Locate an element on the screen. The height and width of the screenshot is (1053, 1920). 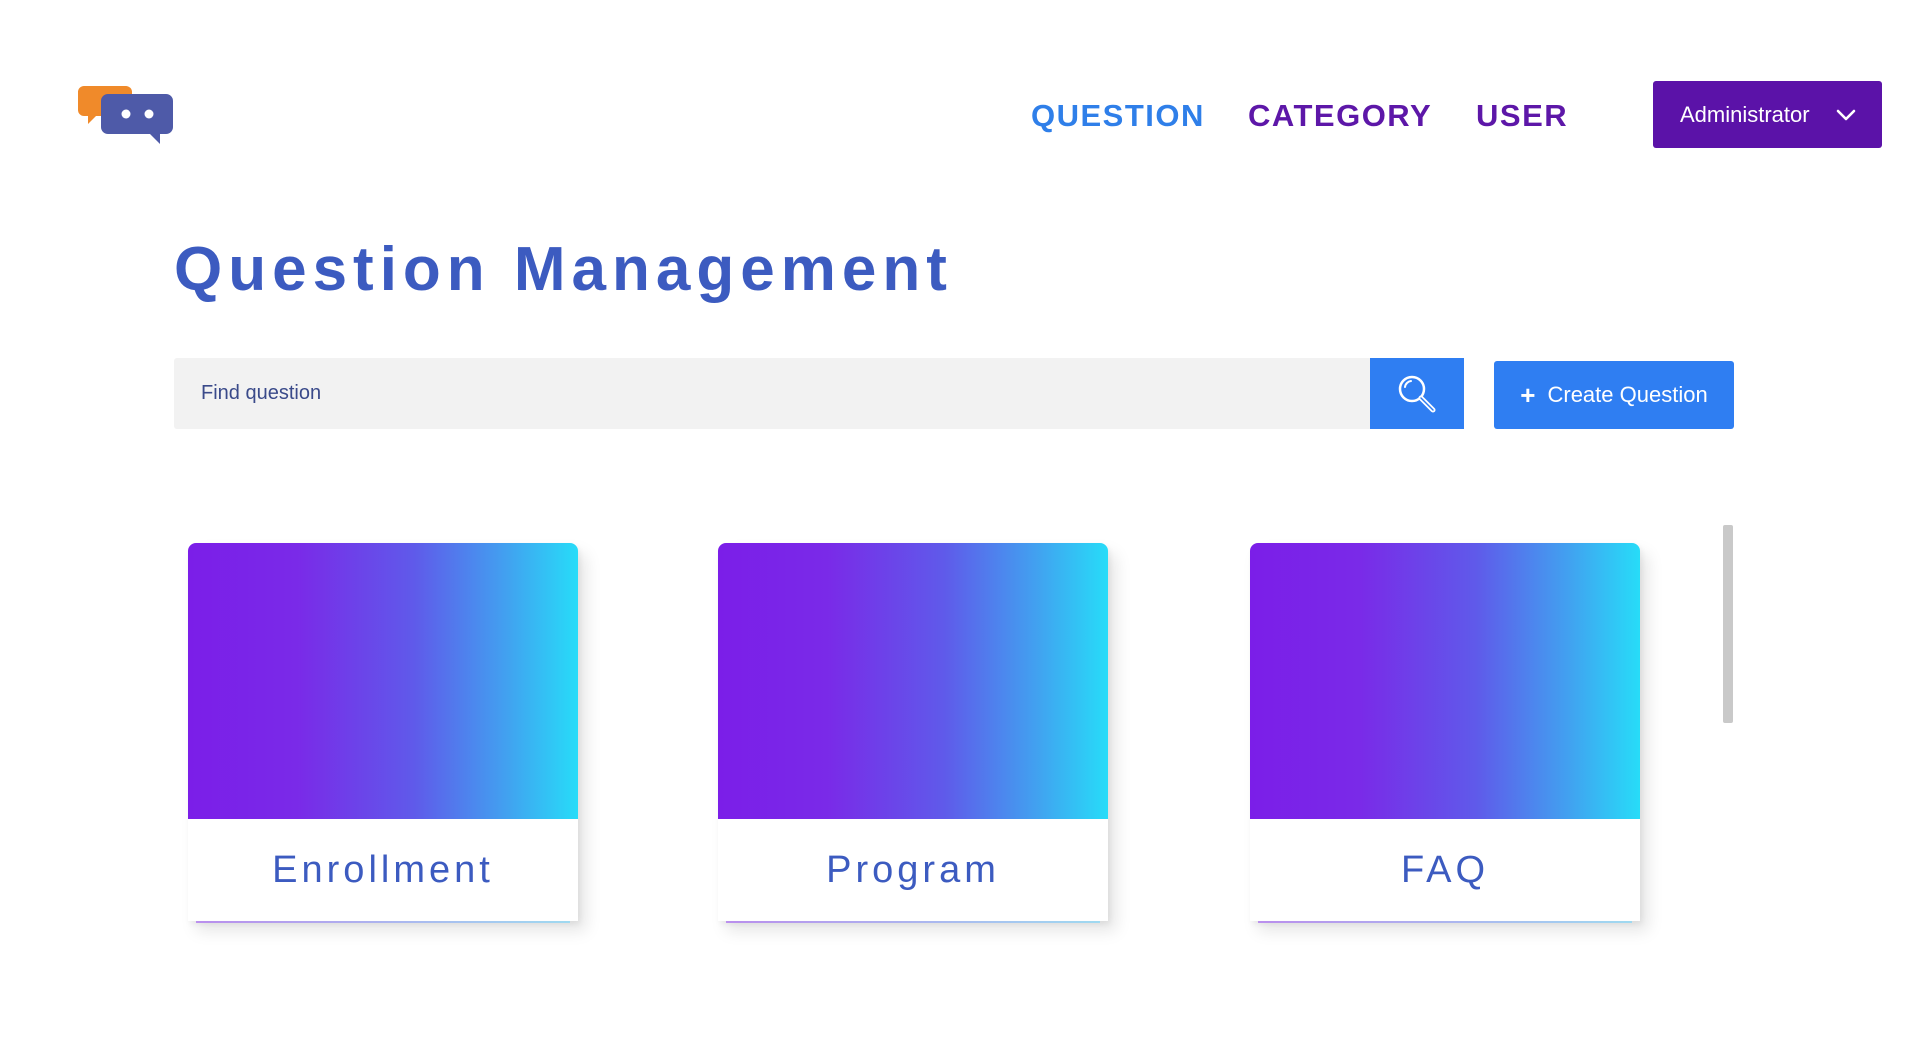
page-title: Question Management is located at coordinates (563, 269).